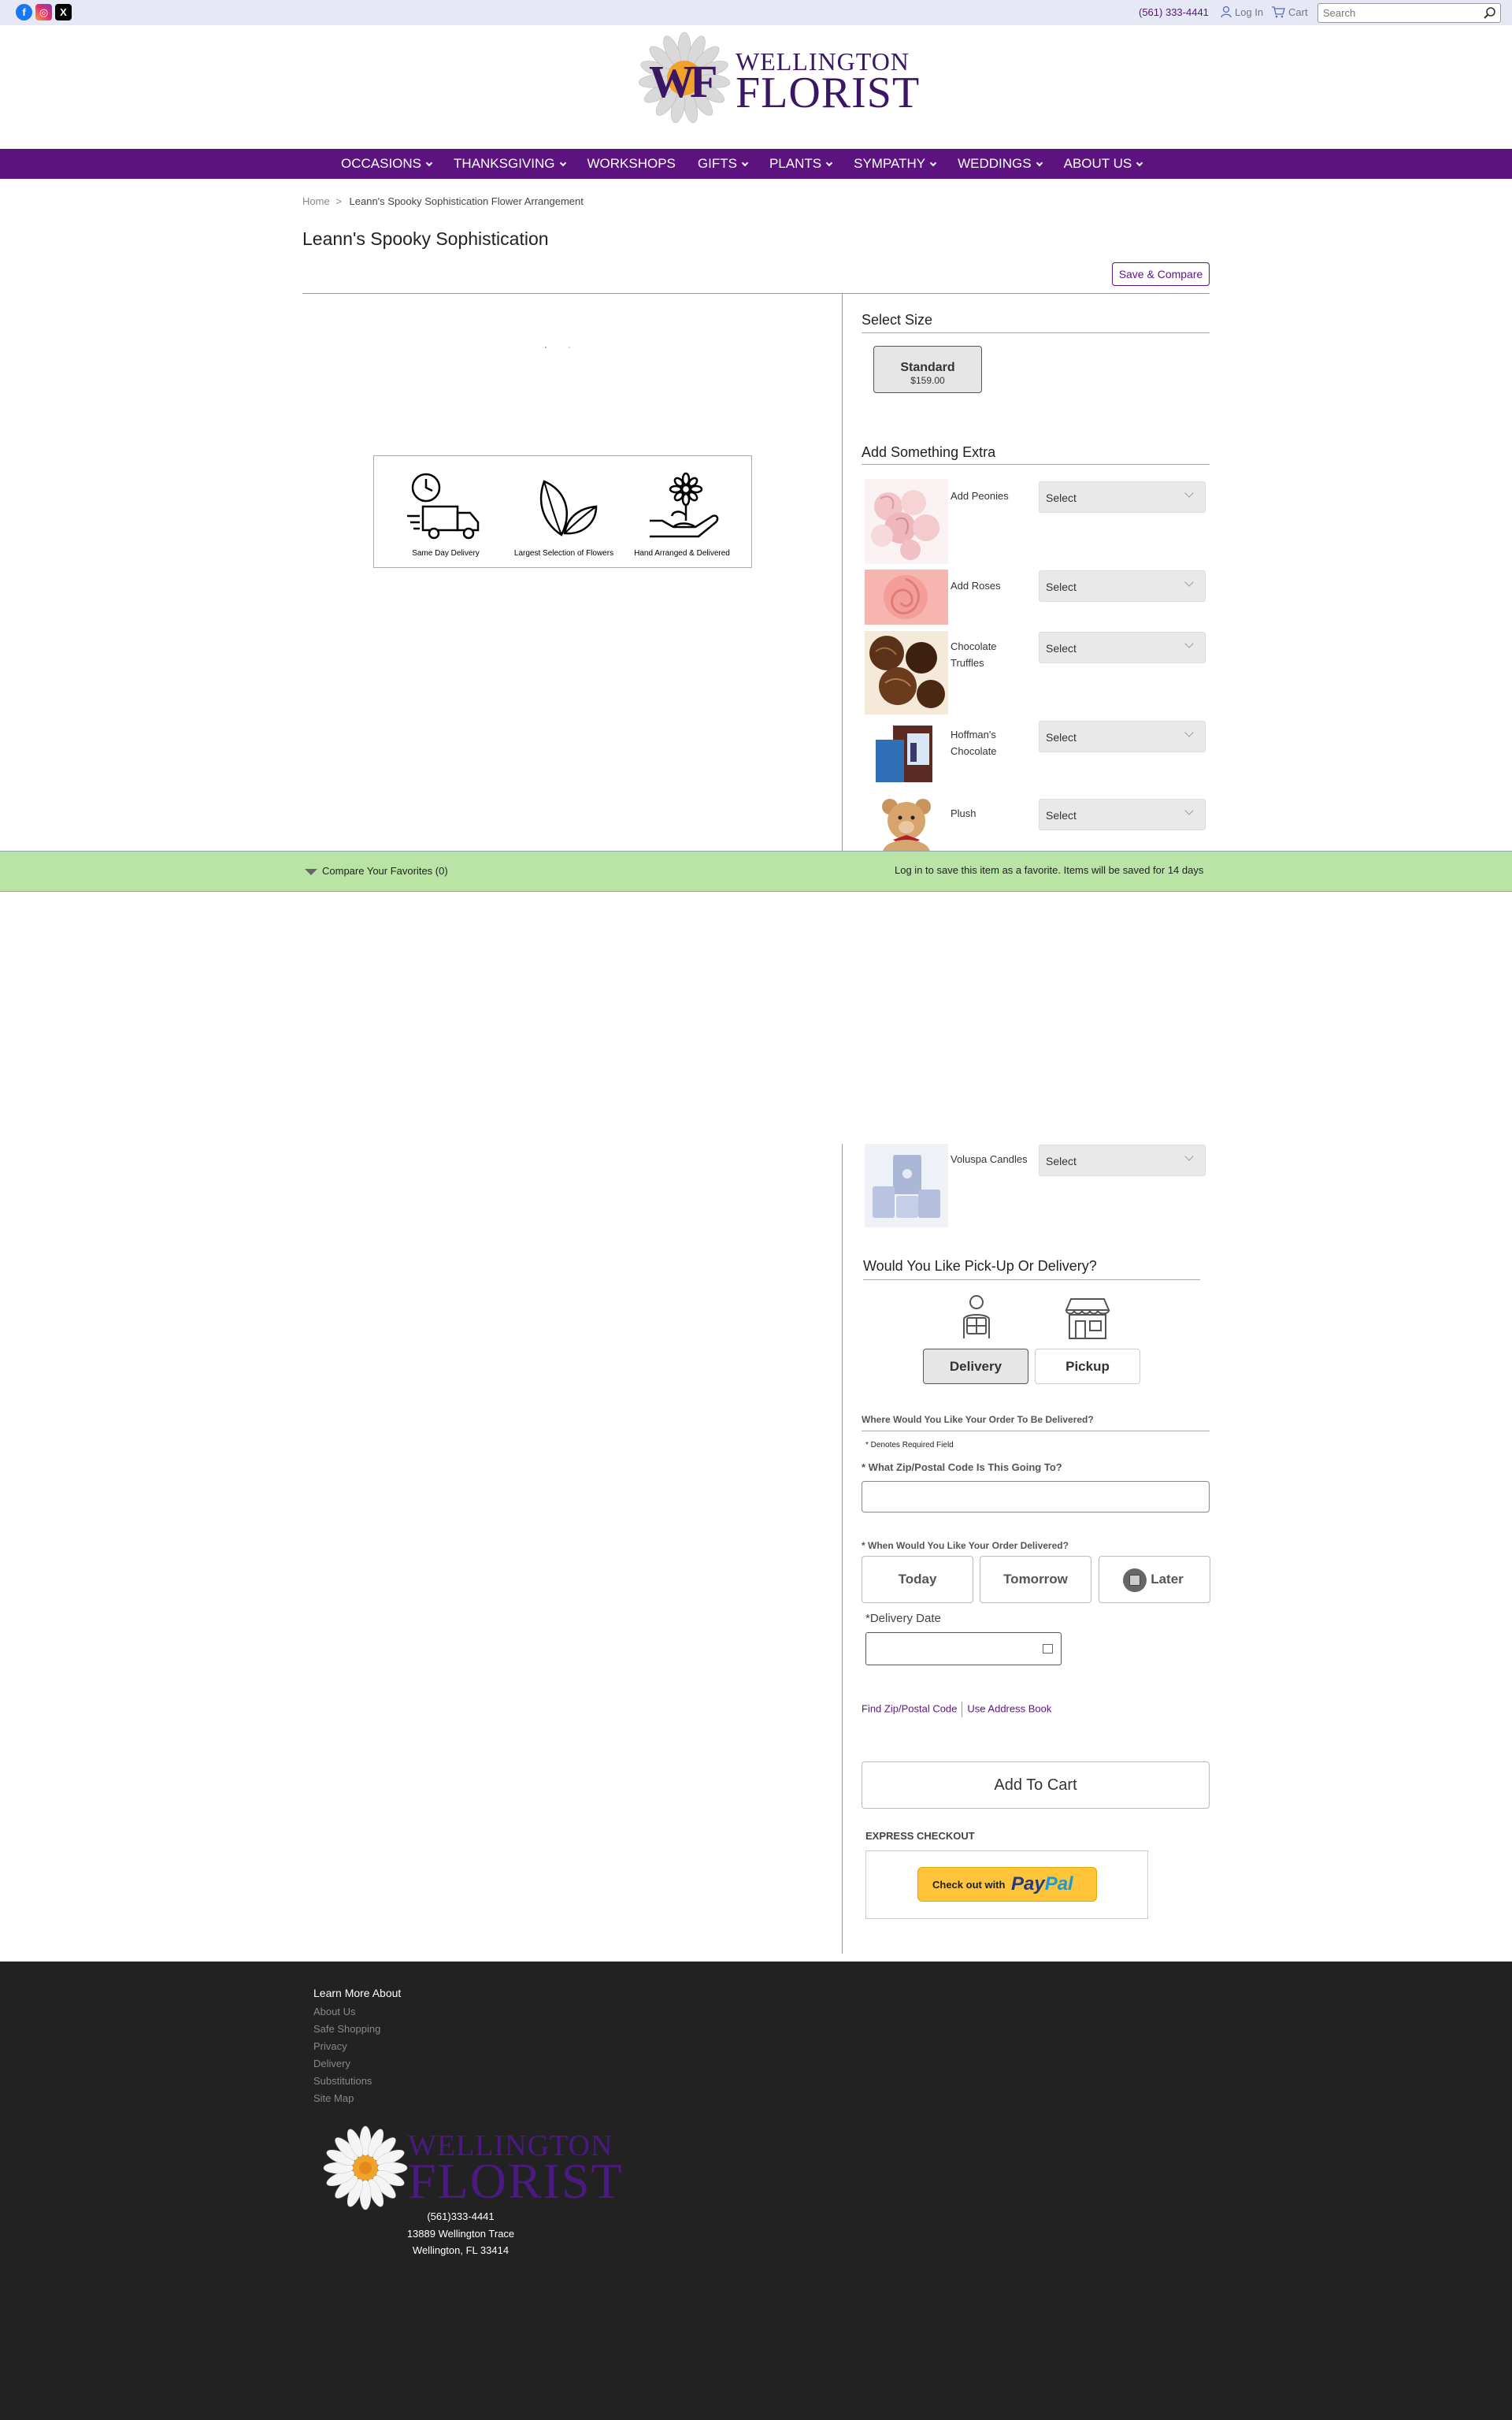 This screenshot has height=2420, width=1512. Describe the element at coordinates (63, 12) in the screenshot. I see `x-twitter-icon: X` at that location.